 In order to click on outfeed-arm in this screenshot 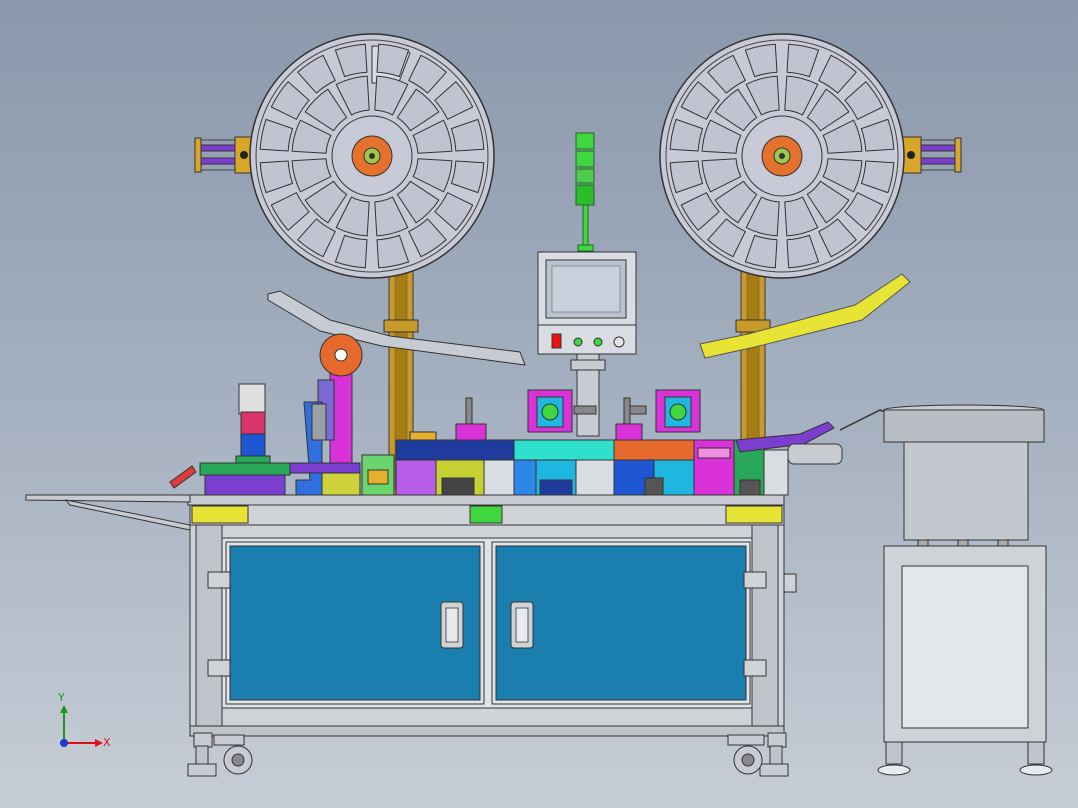, I will do `click(108, 512)`.